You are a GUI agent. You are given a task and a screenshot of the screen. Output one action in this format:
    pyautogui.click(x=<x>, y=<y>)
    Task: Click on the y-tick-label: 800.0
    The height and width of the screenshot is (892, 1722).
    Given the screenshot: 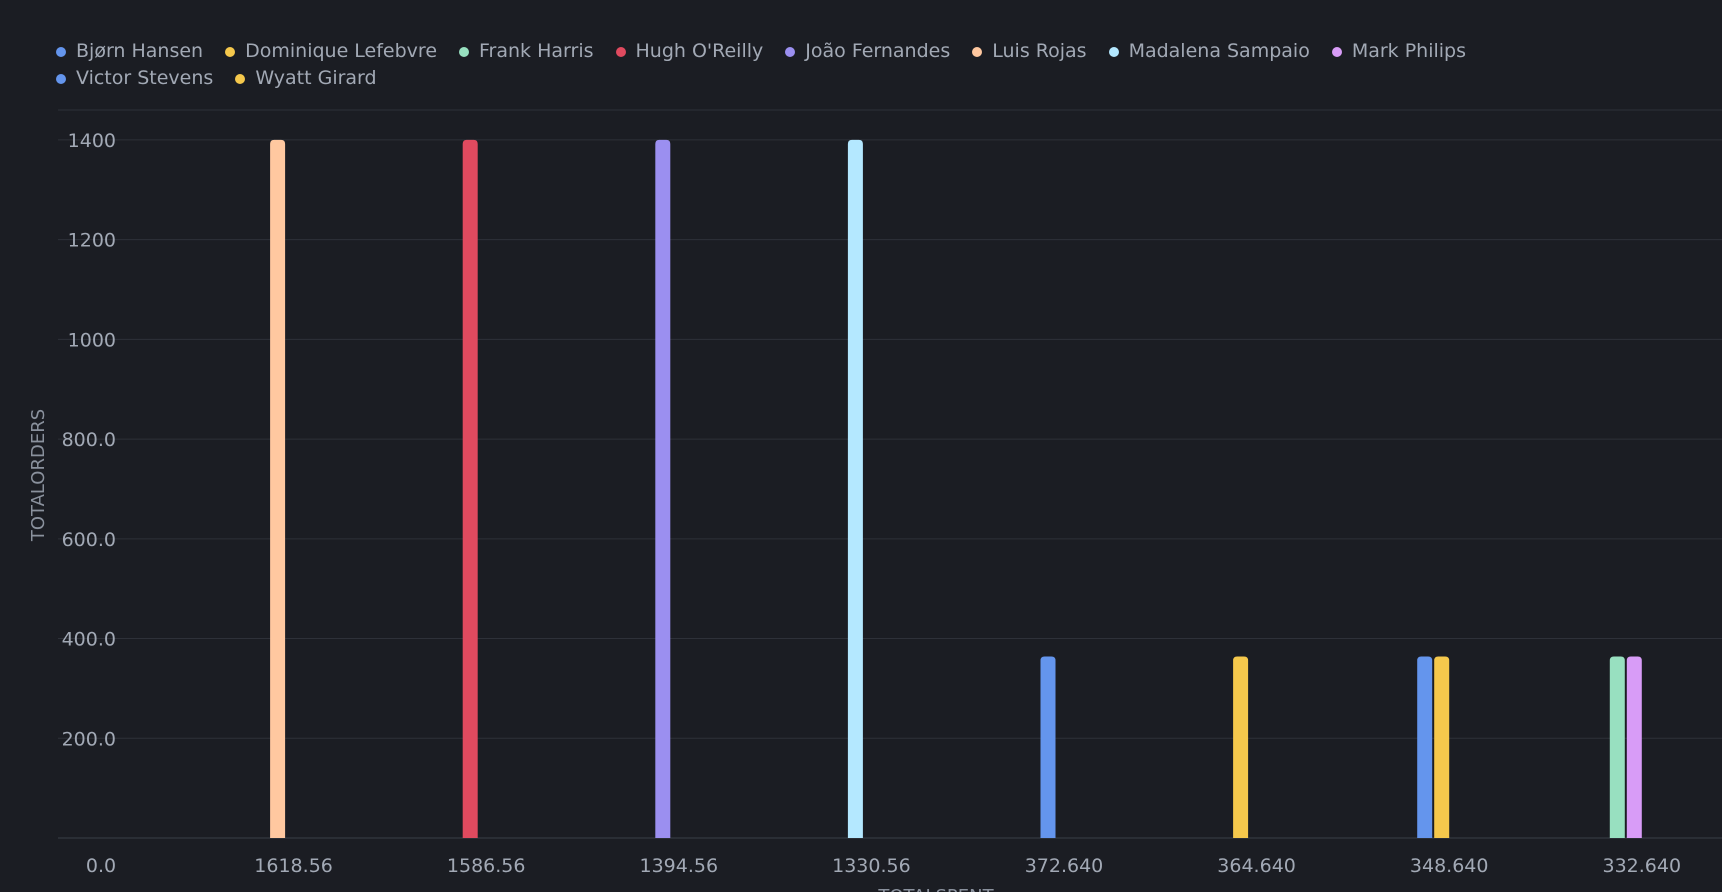 What is the action you would take?
    pyautogui.click(x=89, y=440)
    